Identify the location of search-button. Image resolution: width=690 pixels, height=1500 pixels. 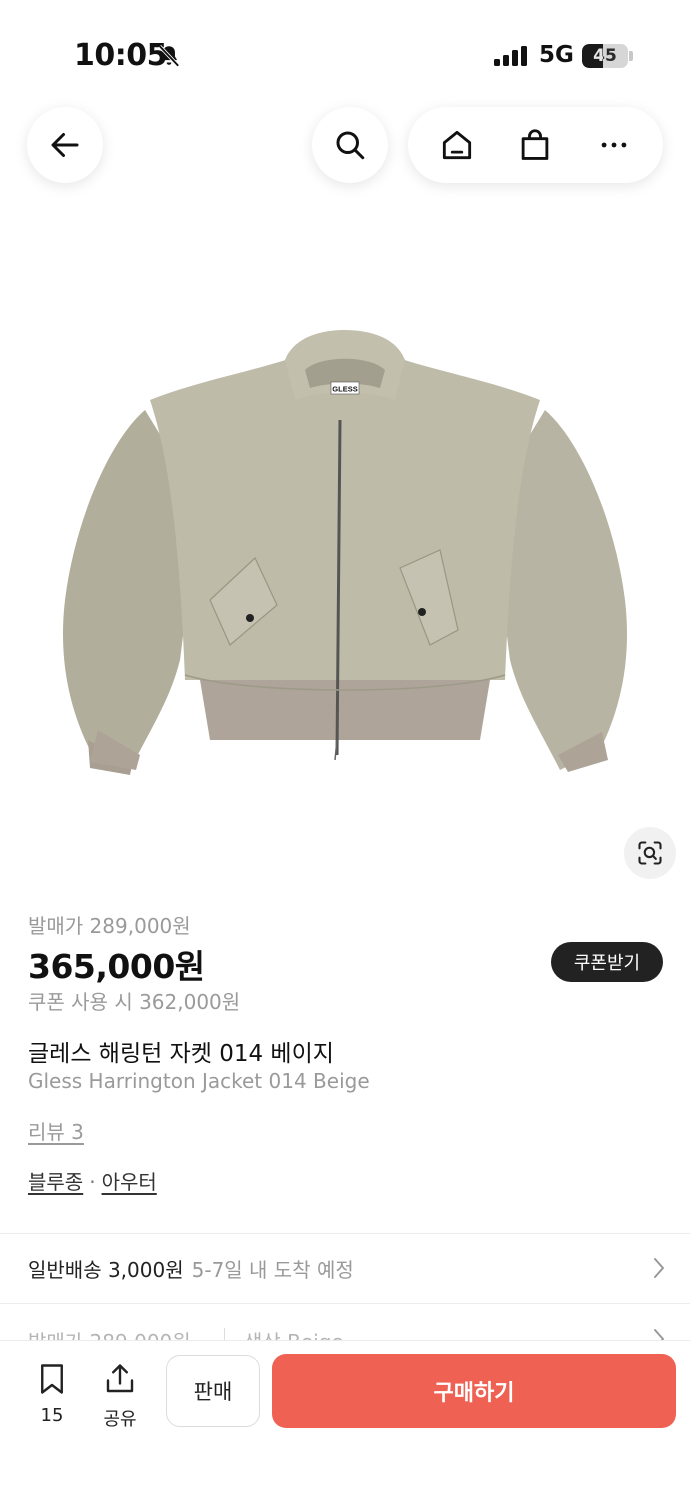
(350, 145).